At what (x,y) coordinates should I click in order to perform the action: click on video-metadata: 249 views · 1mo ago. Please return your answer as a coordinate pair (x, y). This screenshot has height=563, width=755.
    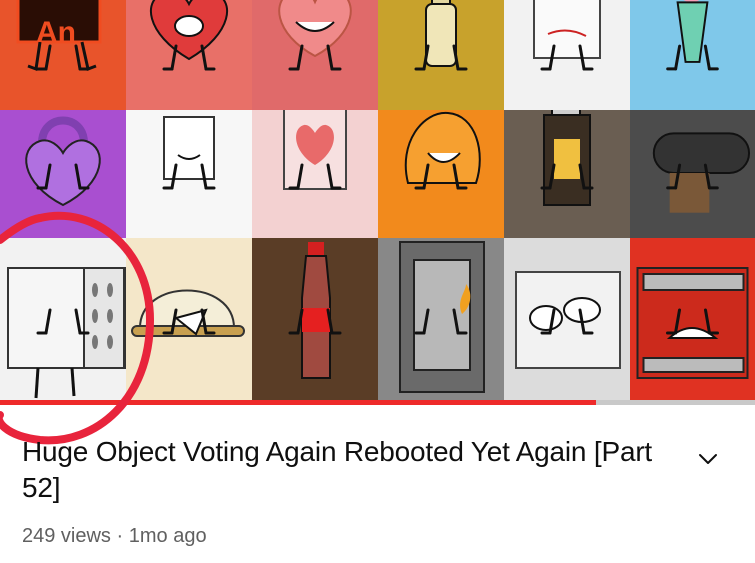
    Looking at the image, I should click on (114, 536).